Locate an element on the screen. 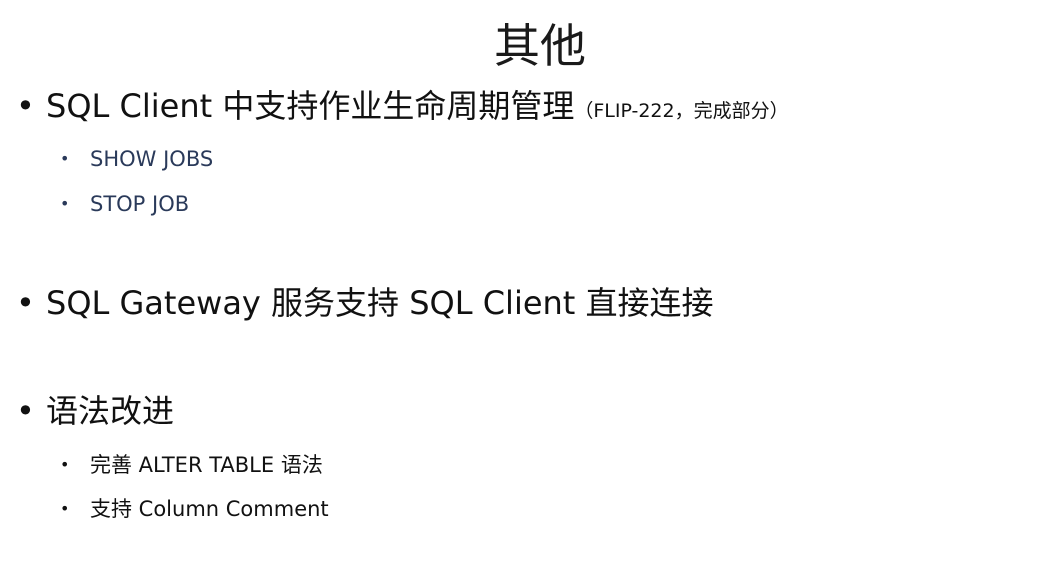  bullet-sql-gateway: • SQL Gateway 服务支持 SQL Client 直接连接 is located at coordinates (365, 303).